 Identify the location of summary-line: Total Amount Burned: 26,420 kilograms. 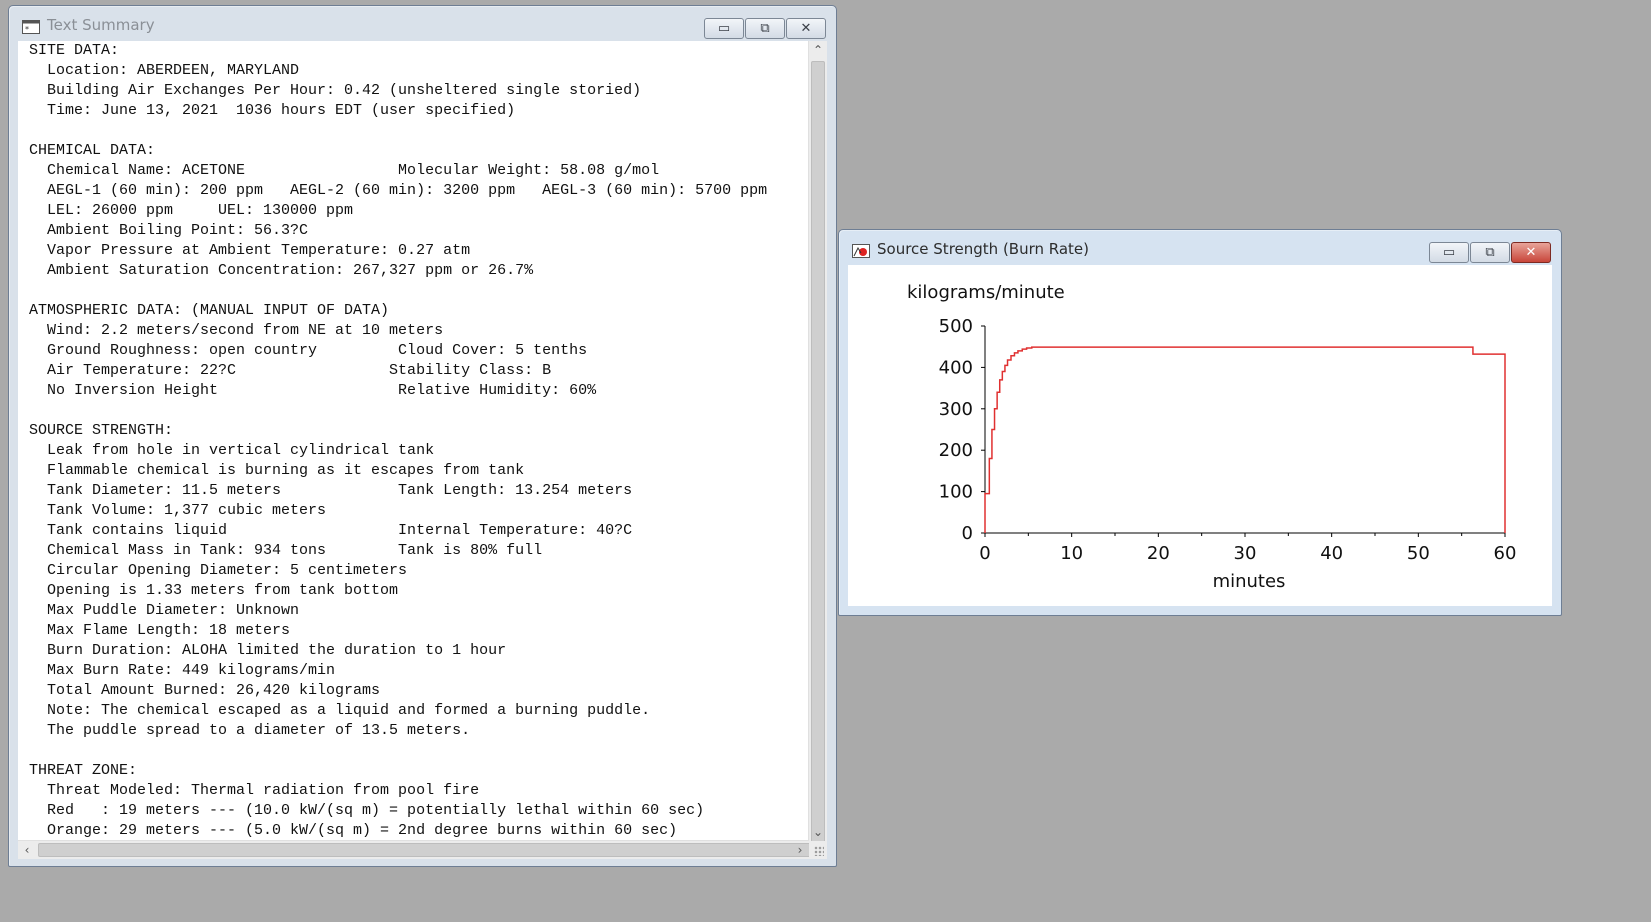
(205, 690).